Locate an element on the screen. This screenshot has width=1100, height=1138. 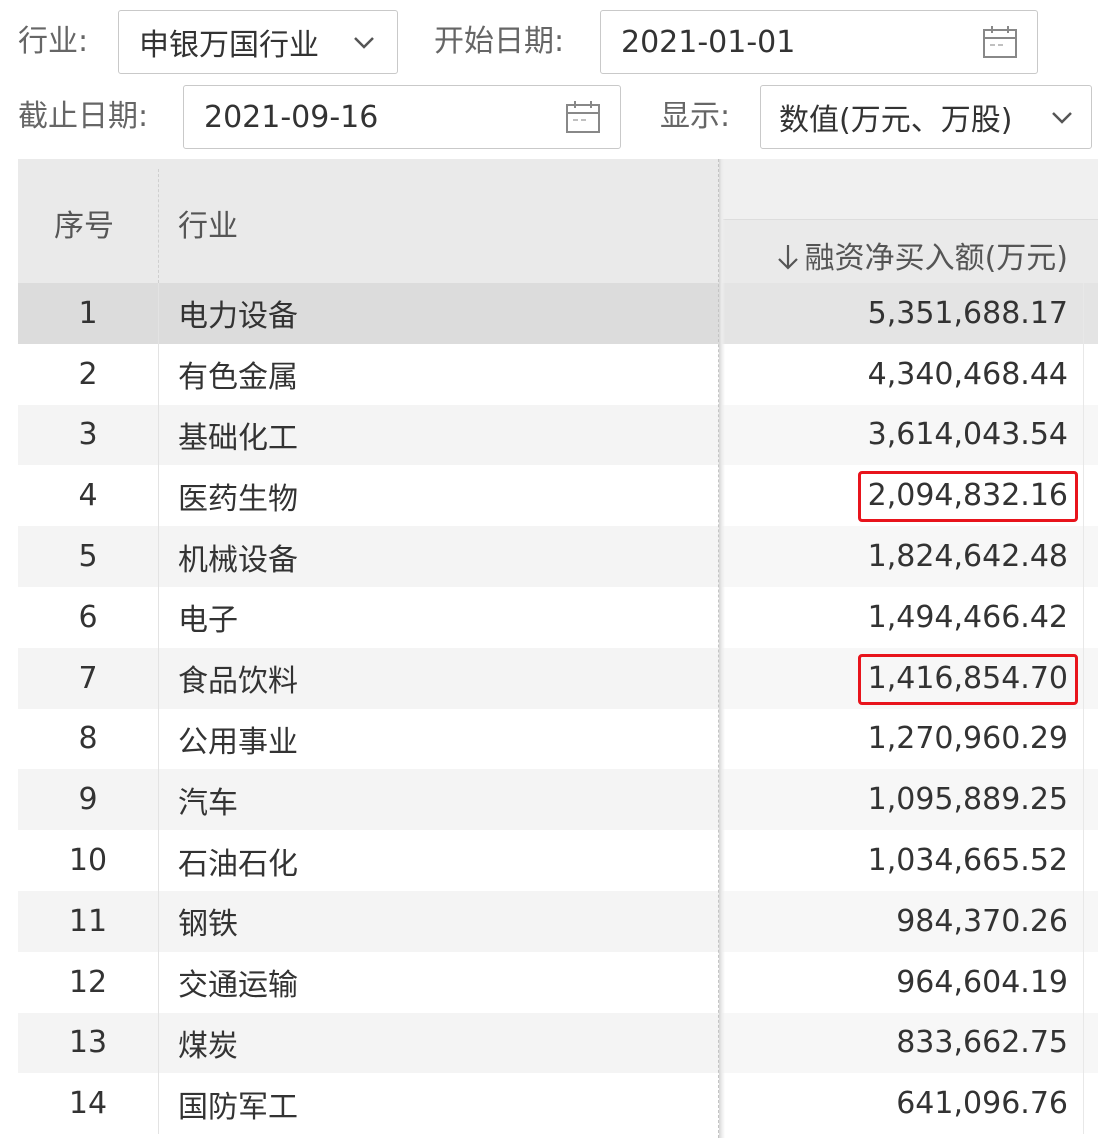
table-row: 7 食品饮料 1,416,854.70 is located at coordinates (558, 678).